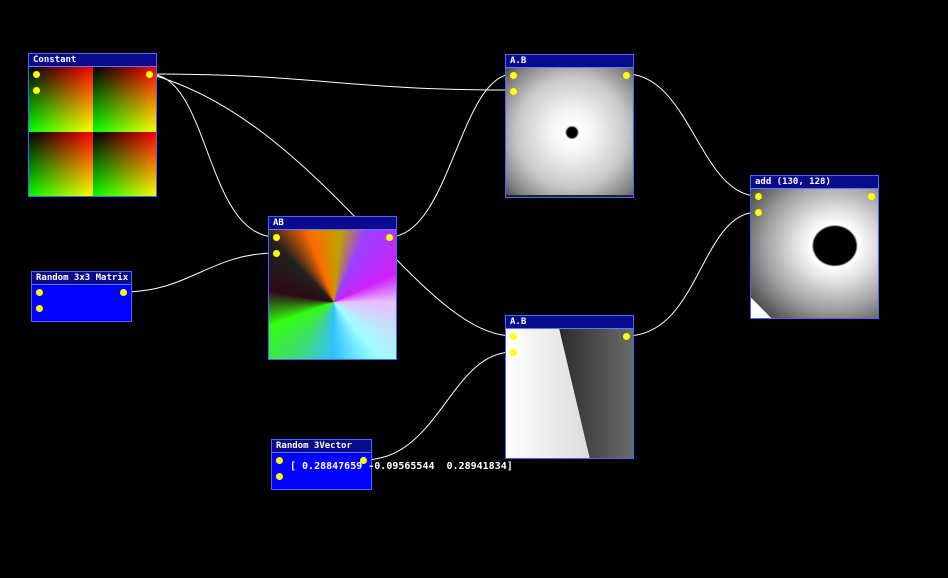  What do you see at coordinates (438, 406) in the screenshot?
I see `wire-vector-to-ab-bottom` at bounding box center [438, 406].